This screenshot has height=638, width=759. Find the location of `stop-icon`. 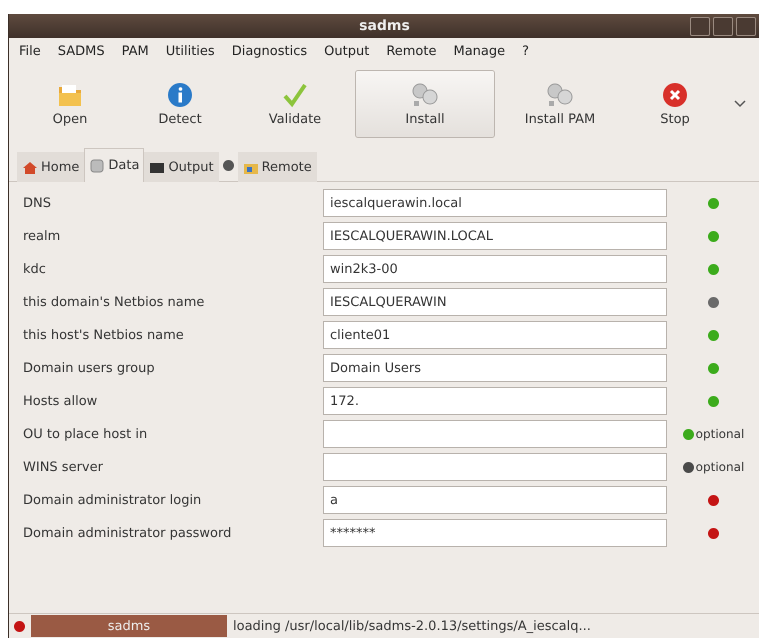

stop-icon is located at coordinates (675, 95).